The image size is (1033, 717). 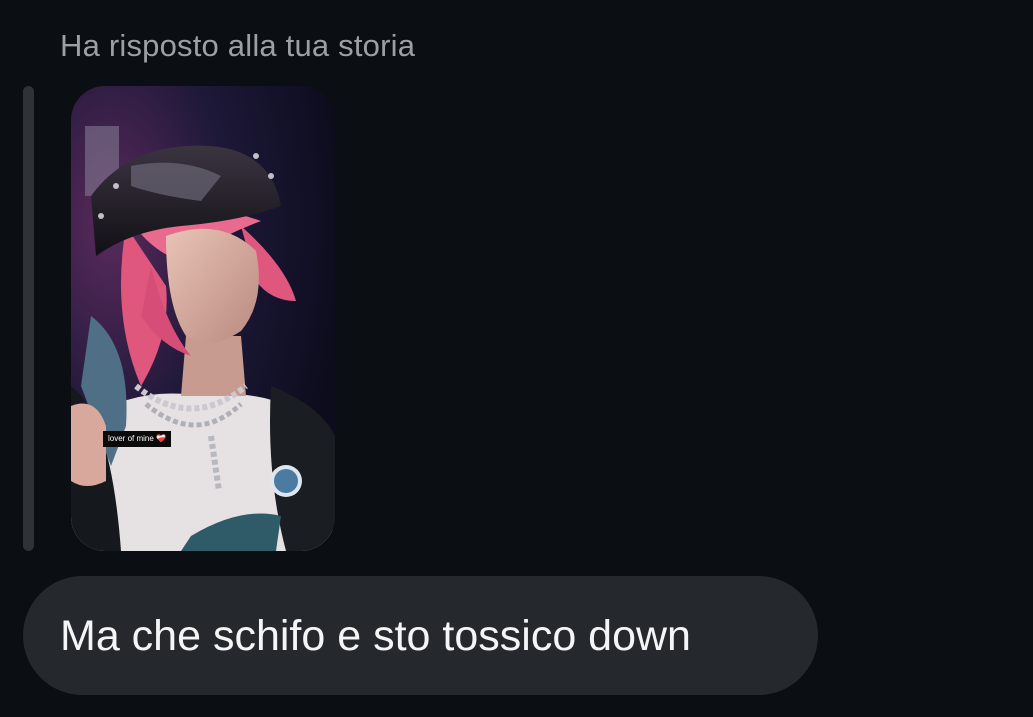 What do you see at coordinates (238, 45) in the screenshot?
I see `story-reply-label: Ha risposto alla tua storia` at bounding box center [238, 45].